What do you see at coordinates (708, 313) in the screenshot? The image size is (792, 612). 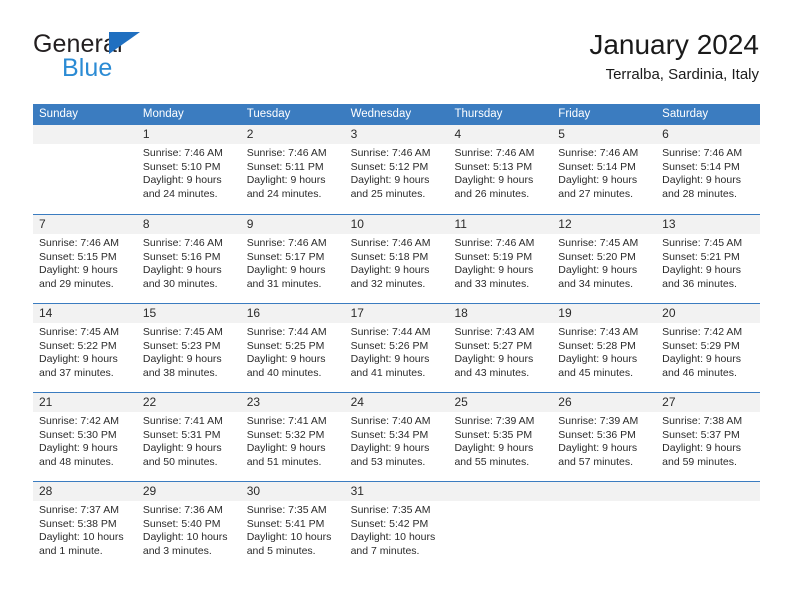 I see `day-number-band: 20` at bounding box center [708, 313].